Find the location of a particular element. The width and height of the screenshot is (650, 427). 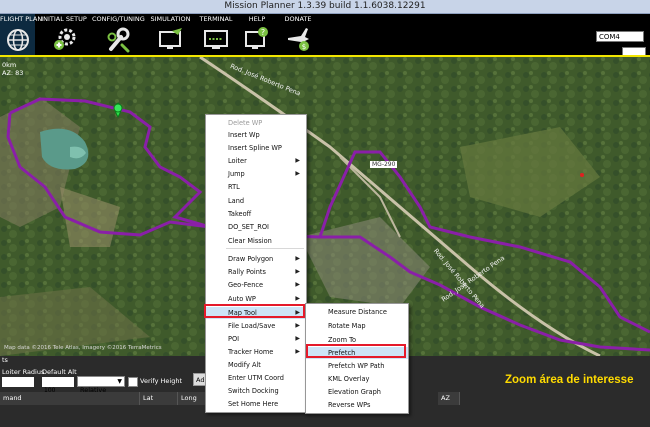

nav-terminal: TERMINAL is located at coordinates (216, 35).